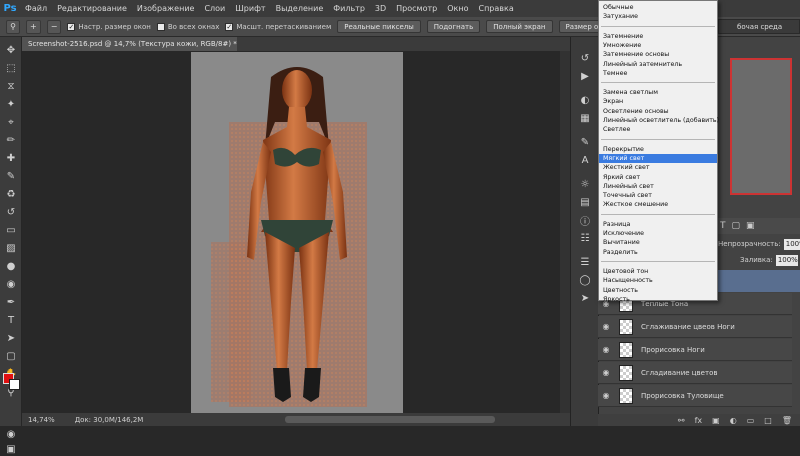 The height and width of the screenshot is (456, 800). Describe the element at coordinates (695, 396) in the screenshot. I see `layer-row: ◉ Прорисовка Туловище` at that location.